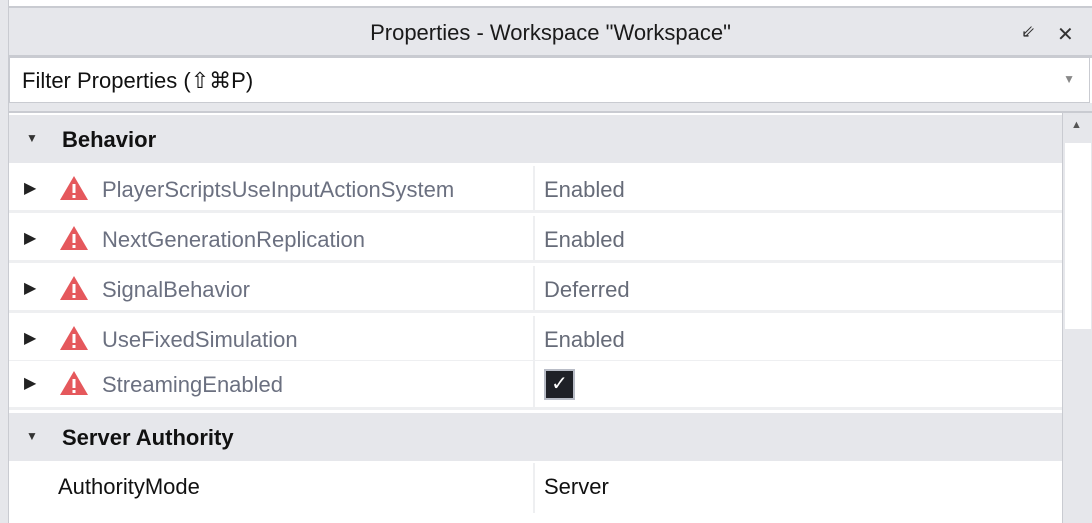  What do you see at coordinates (559, 384) in the screenshot?
I see `streaming-enabled-checkbox: ✓` at bounding box center [559, 384].